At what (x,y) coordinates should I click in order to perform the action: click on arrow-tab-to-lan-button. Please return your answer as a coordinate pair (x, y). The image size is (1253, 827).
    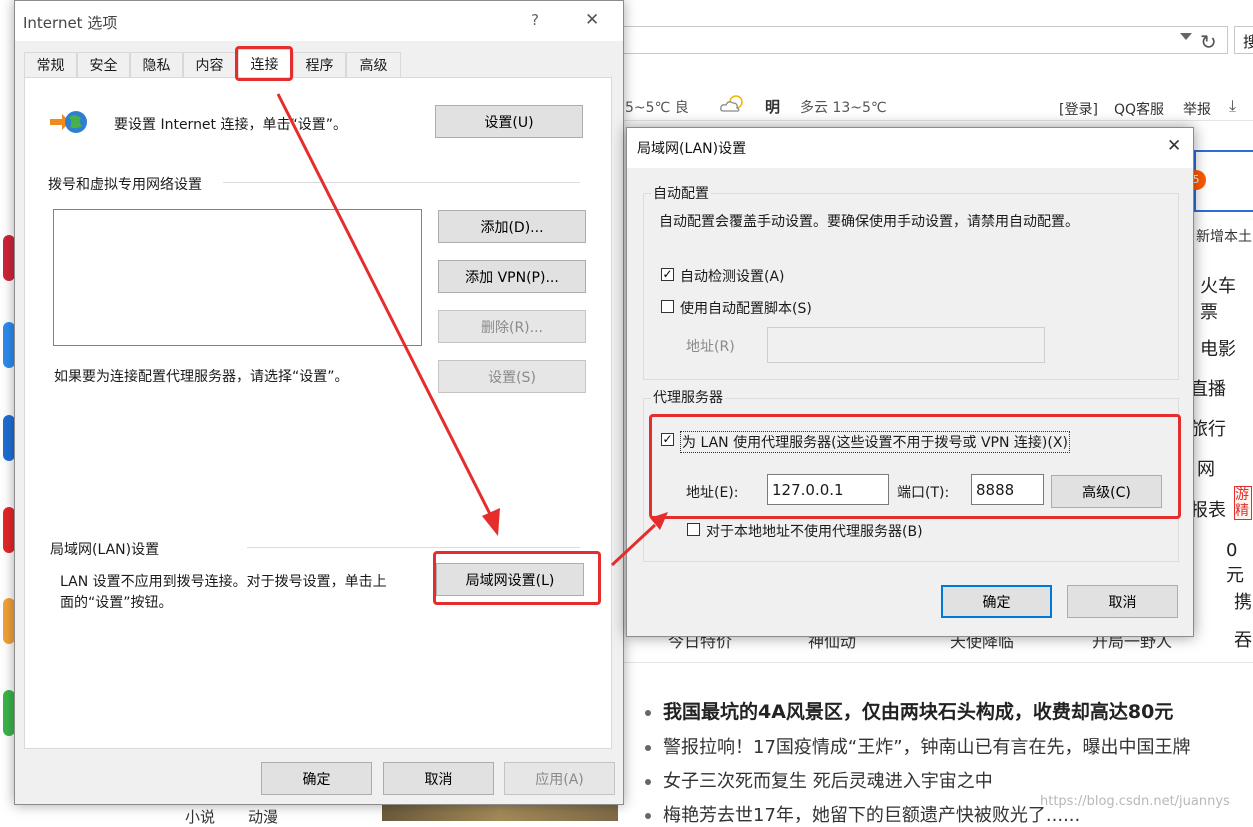
    Looking at the image, I should click on (388, 314).